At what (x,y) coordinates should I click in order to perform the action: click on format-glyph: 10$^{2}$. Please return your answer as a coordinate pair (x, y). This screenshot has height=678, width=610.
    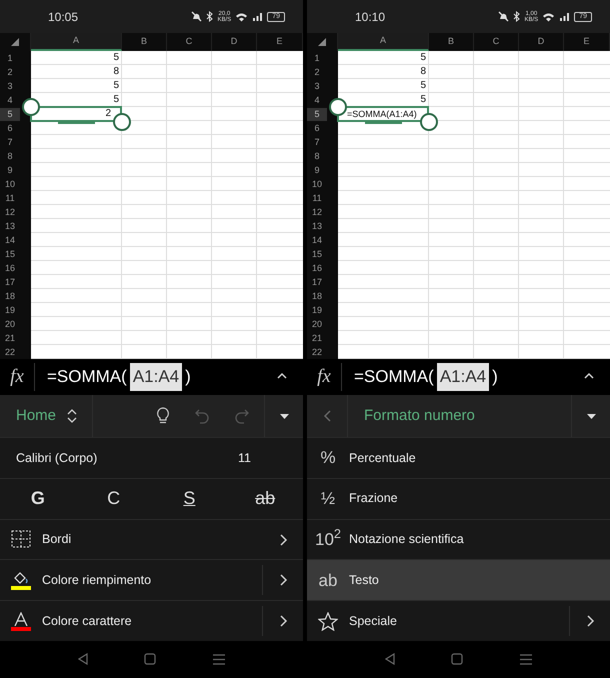
    Looking at the image, I should click on (327, 538).